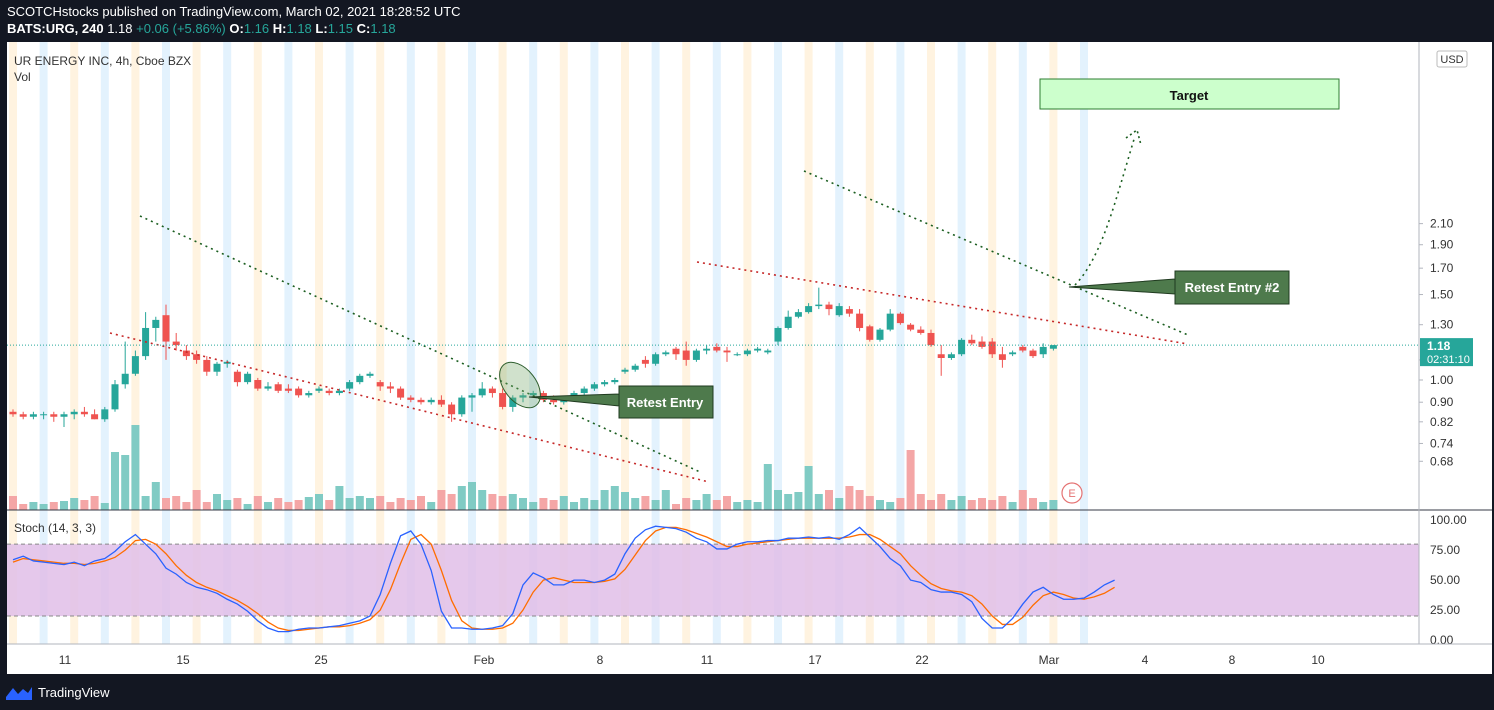 Image resolution: width=1494 pixels, height=710 pixels. Describe the element at coordinates (815, 660) in the screenshot. I see `time-tick-label: 17` at that location.